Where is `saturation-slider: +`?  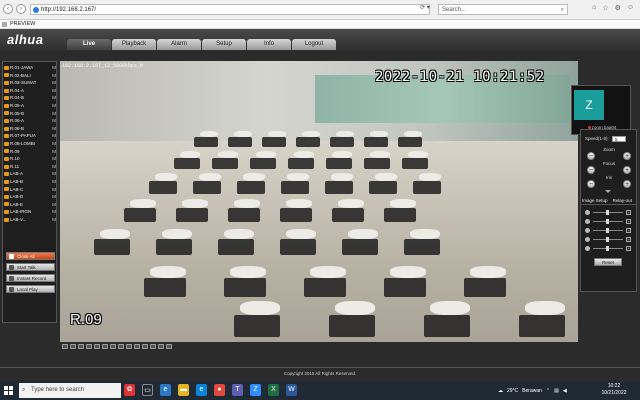
saturation-slider: + is located at coordinates (609, 230).